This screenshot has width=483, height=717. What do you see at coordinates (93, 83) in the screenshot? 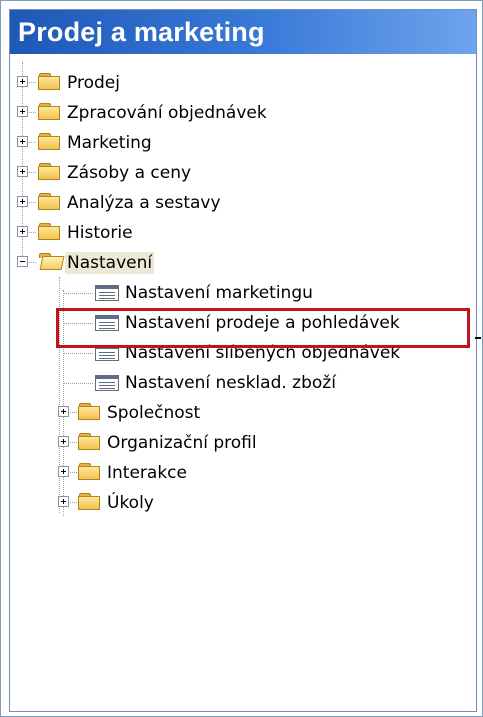
I see `tree-item-label: Prodej` at bounding box center [93, 83].